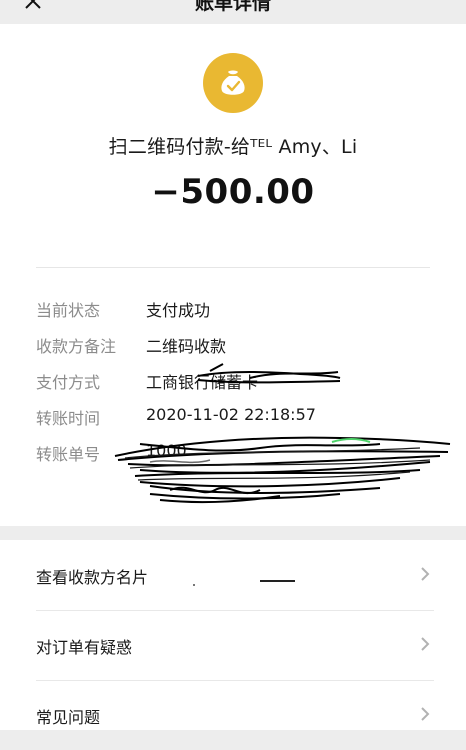 The image size is (466, 750). Describe the element at coordinates (231, 414) in the screenshot. I see `detail-value: 2020-11-02 22:18:57` at that location.